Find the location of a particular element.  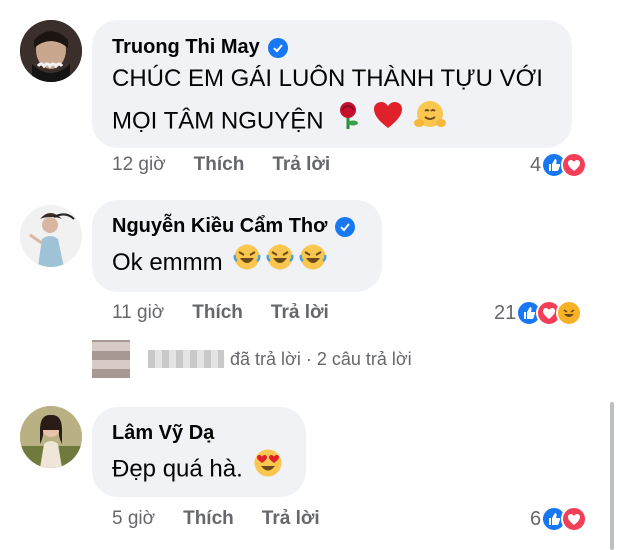

hugging-face-icon is located at coordinates (429, 122).